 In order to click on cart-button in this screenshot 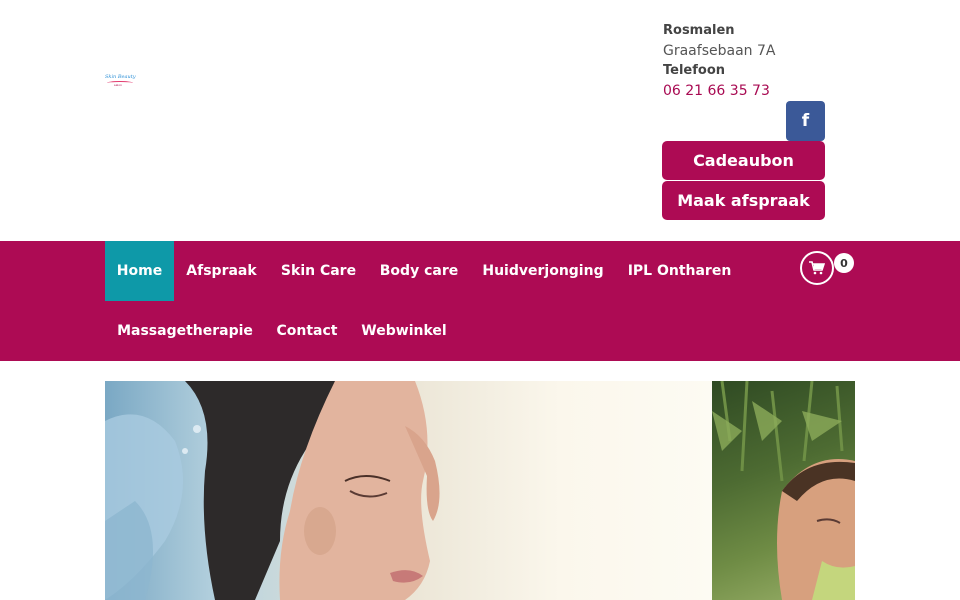, I will do `click(817, 268)`.